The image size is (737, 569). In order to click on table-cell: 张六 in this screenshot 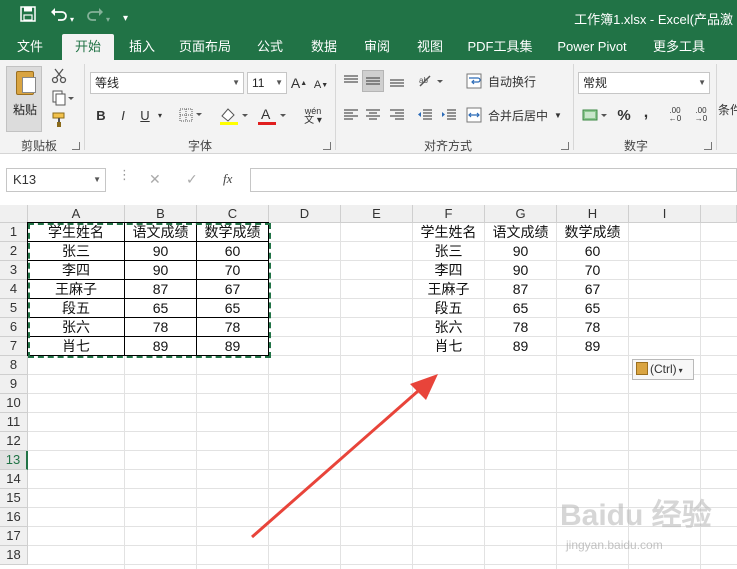, I will do `click(448, 327)`.